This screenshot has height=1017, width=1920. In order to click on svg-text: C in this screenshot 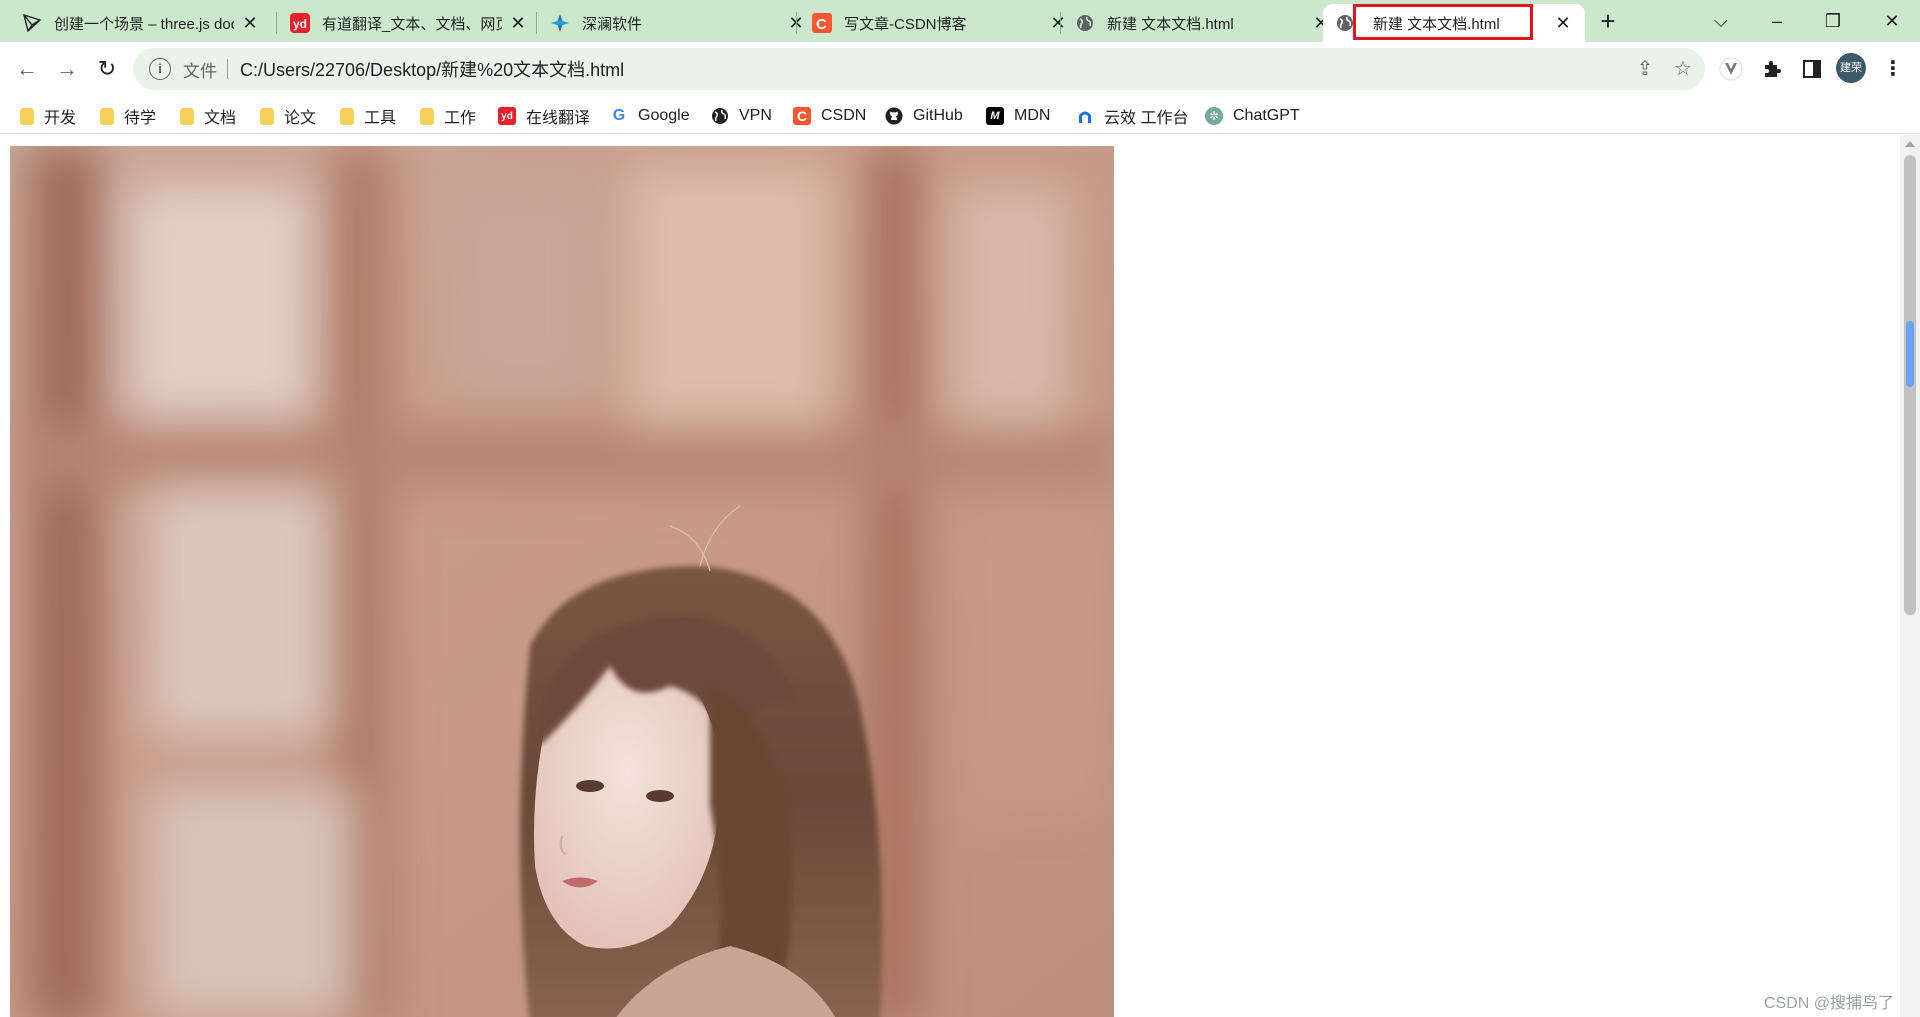, I will do `click(821, 24)`.